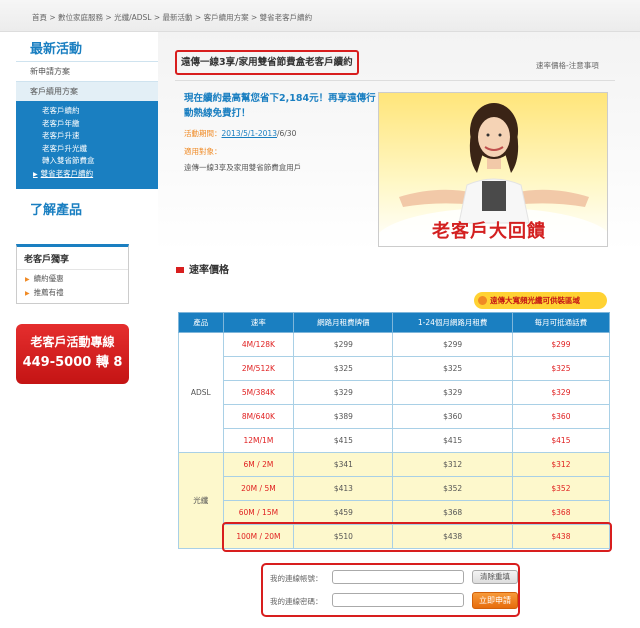 The height and width of the screenshot is (628, 640). Describe the element at coordinates (395, 80) in the screenshot. I see `title-divider` at that location.